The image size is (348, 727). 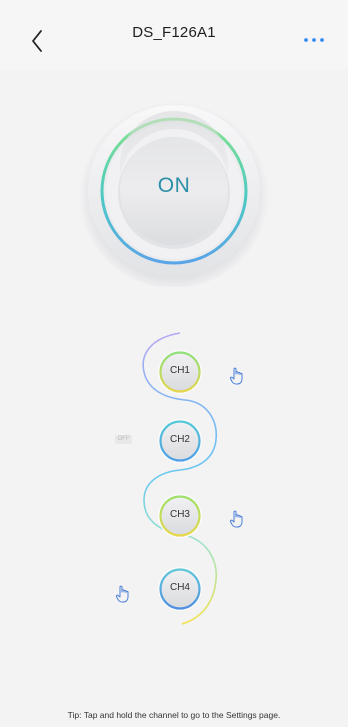 I want to click on channel-button-ch2: CH2, so click(x=180, y=441).